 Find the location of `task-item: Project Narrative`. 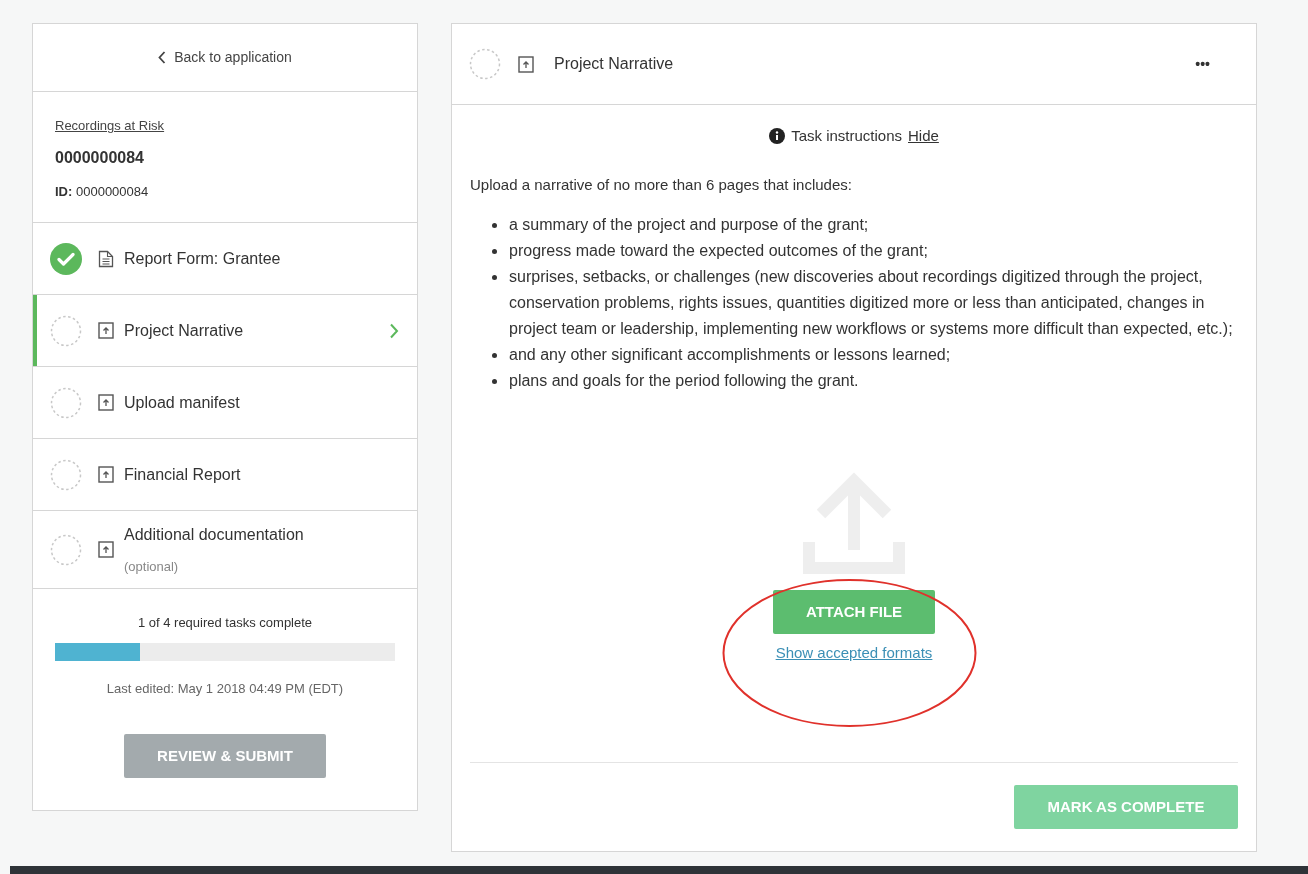

task-item: Project Narrative is located at coordinates (225, 331).